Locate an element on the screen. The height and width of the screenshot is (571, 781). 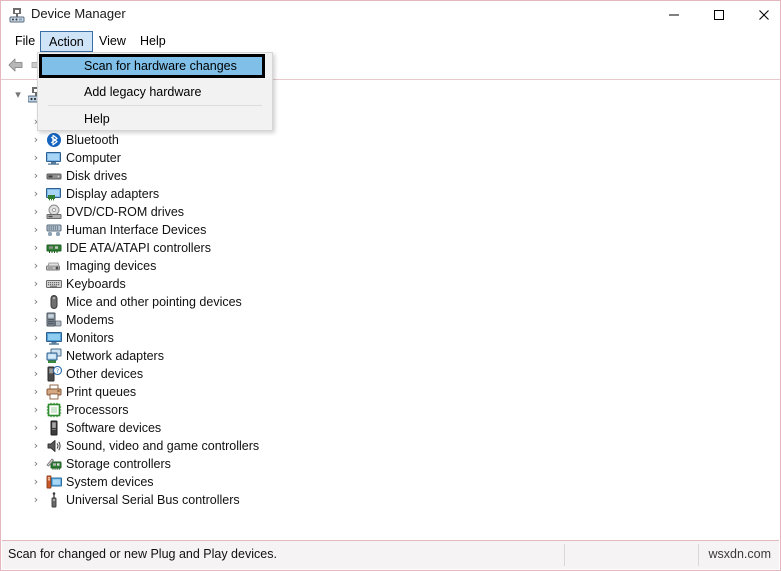
system-device-icon is located at coordinates (54, 482).